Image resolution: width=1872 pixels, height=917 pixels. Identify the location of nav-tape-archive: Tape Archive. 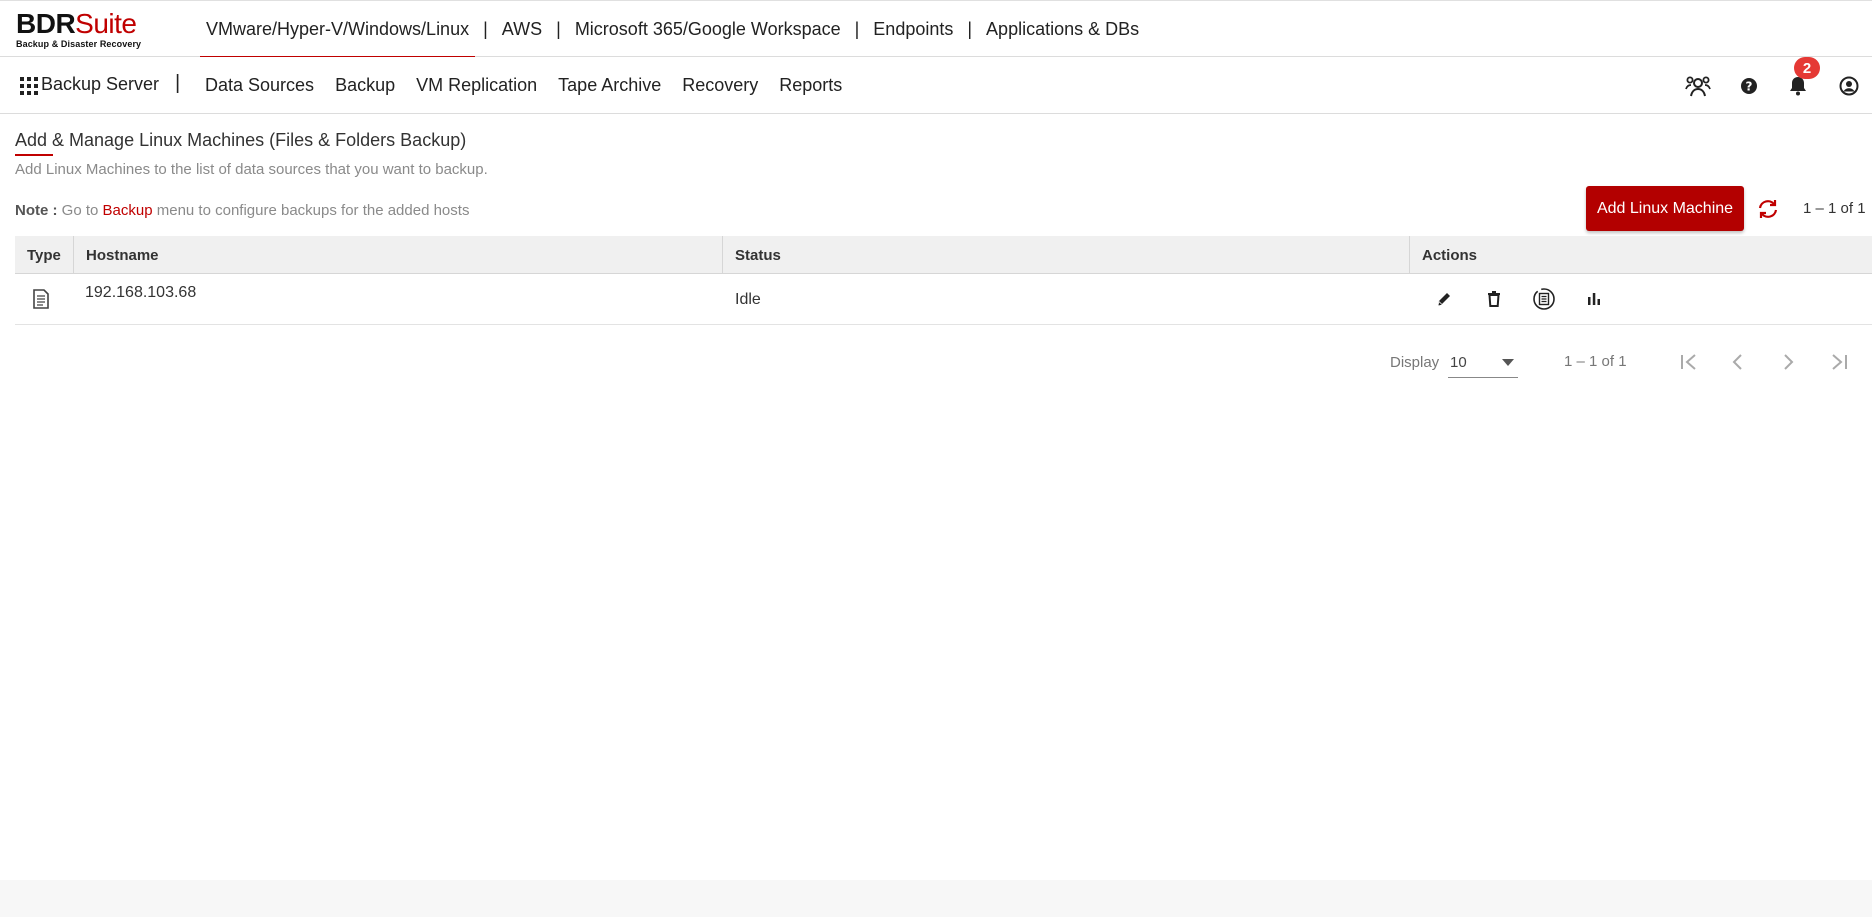
(609, 85).